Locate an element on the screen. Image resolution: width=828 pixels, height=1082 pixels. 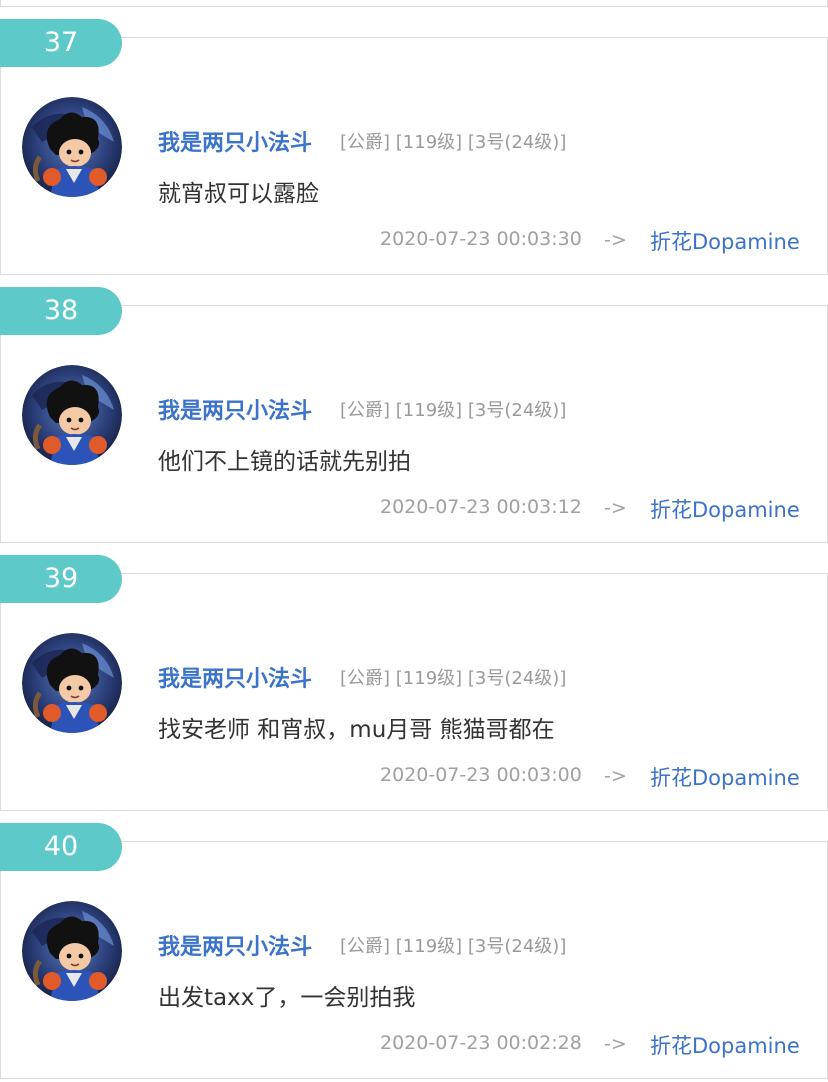
reply-content: 出发taxx了，一会别拍我 is located at coordinates (287, 998).